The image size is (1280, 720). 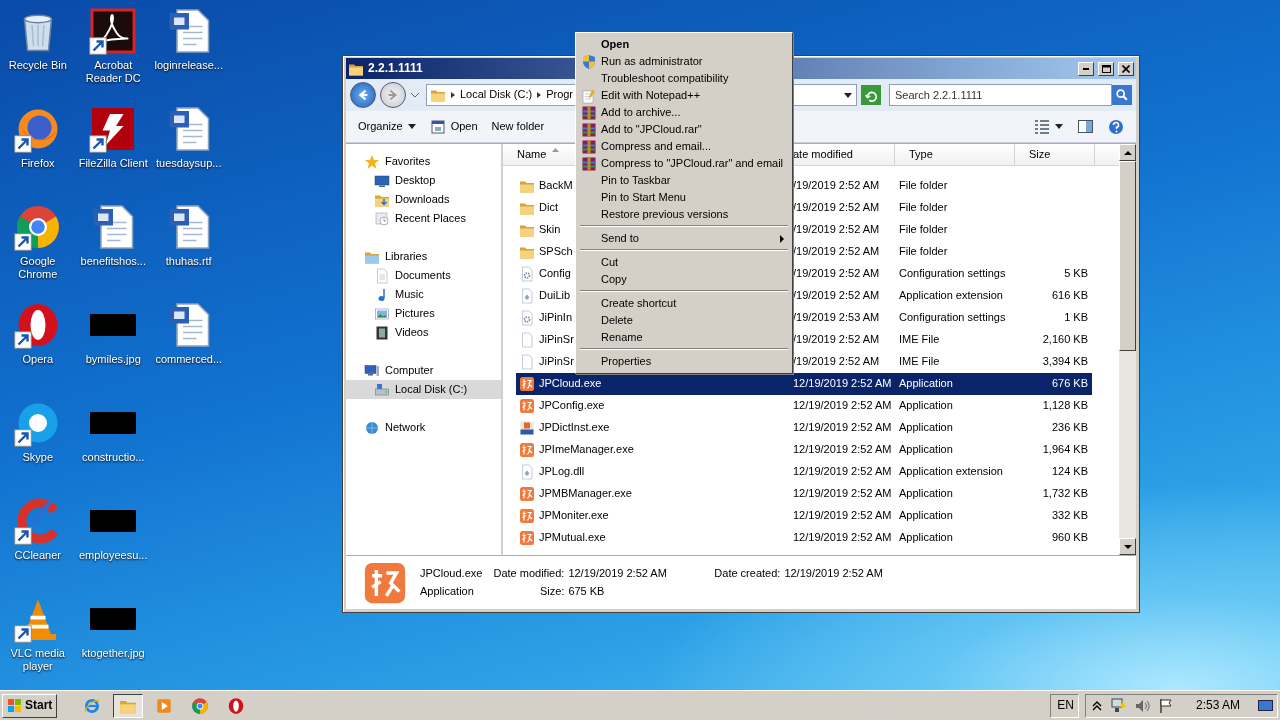 I want to click on menu-item: Cut, so click(x=684, y=262).